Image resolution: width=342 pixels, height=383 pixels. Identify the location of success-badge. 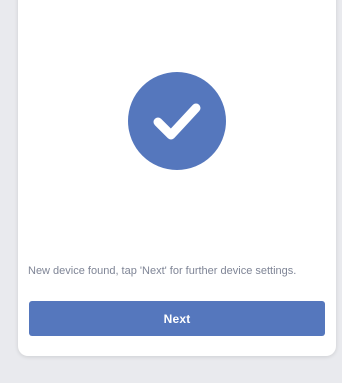
(177, 121).